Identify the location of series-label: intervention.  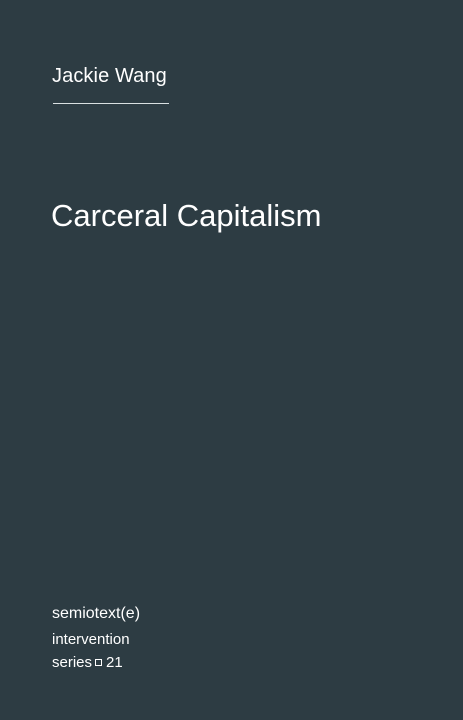
(91, 639).